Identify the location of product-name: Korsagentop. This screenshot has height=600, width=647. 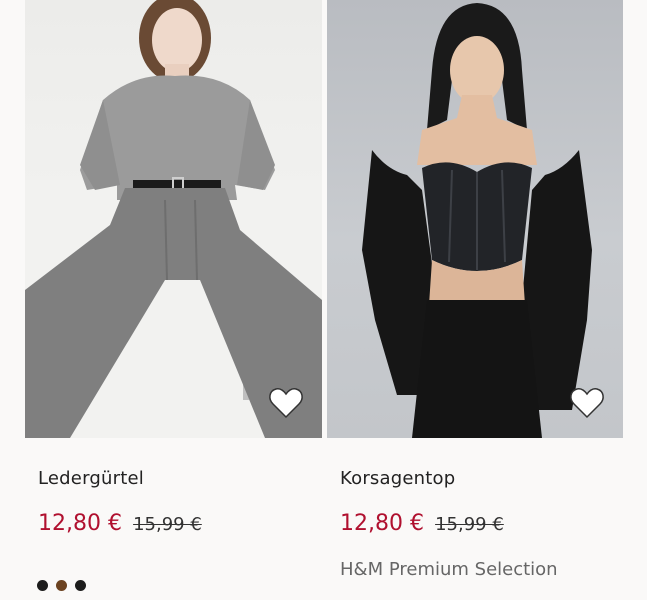
(397, 478).